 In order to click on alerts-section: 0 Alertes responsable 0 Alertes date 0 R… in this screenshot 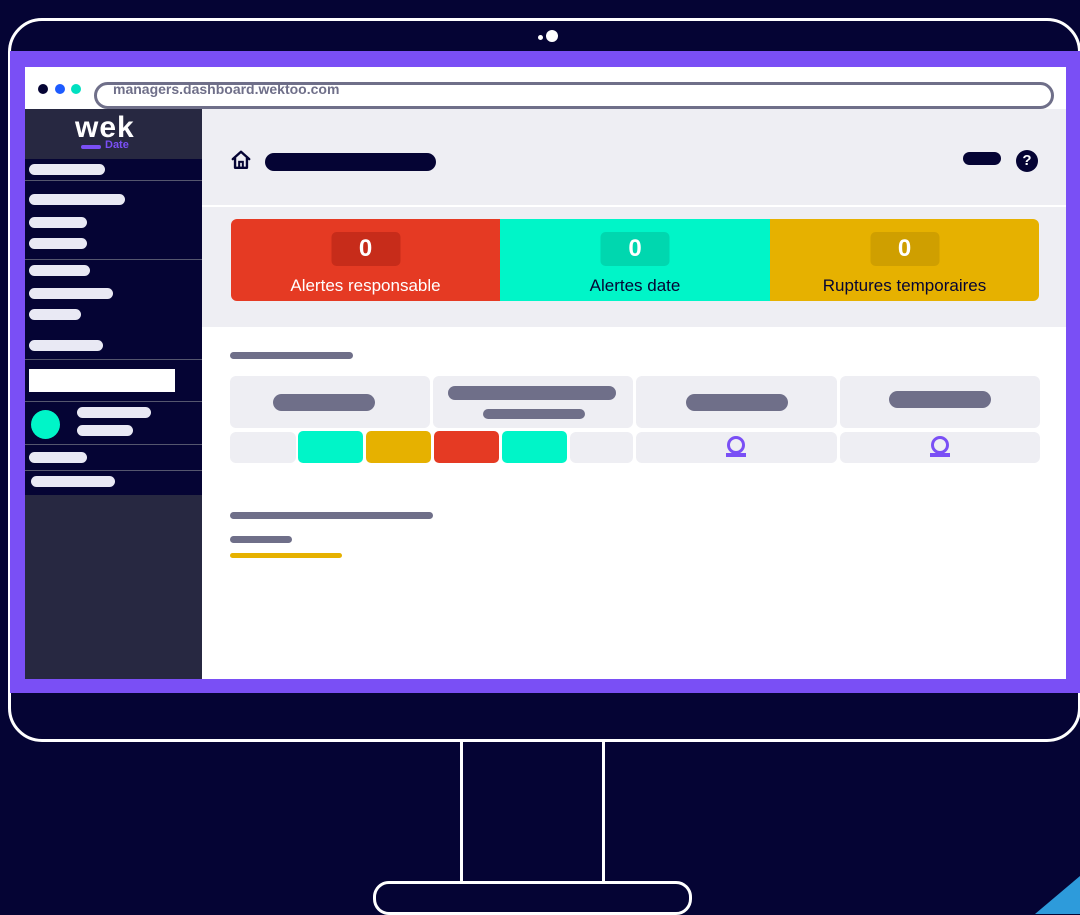, I will do `click(634, 267)`.